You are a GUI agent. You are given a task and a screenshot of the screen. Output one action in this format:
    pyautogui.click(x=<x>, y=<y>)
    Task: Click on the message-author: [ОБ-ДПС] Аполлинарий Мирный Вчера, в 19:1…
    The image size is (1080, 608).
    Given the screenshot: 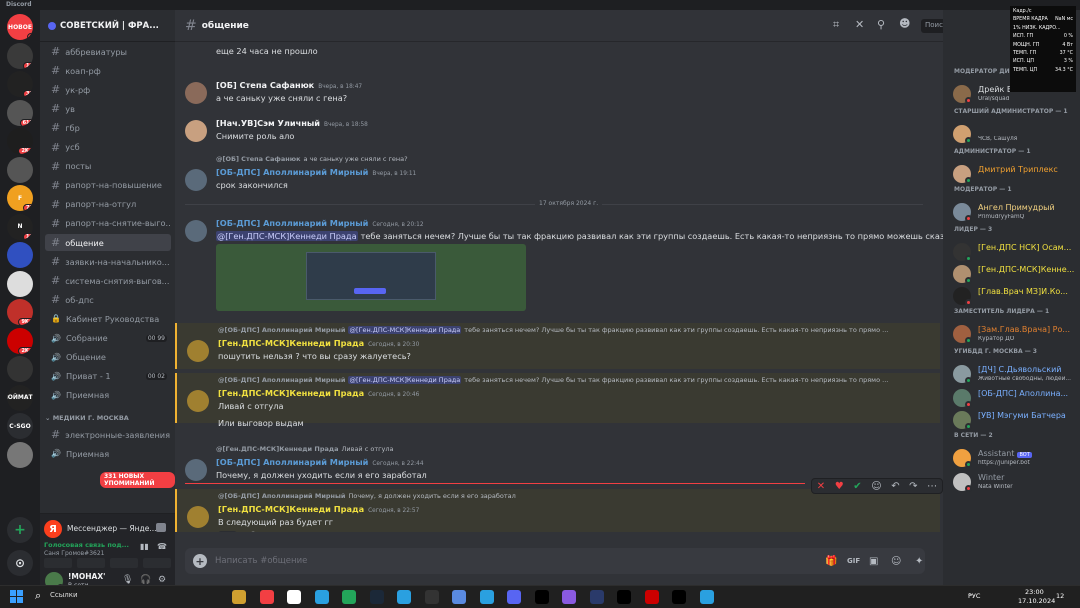 What is the action you would take?
    pyautogui.click(x=316, y=172)
    